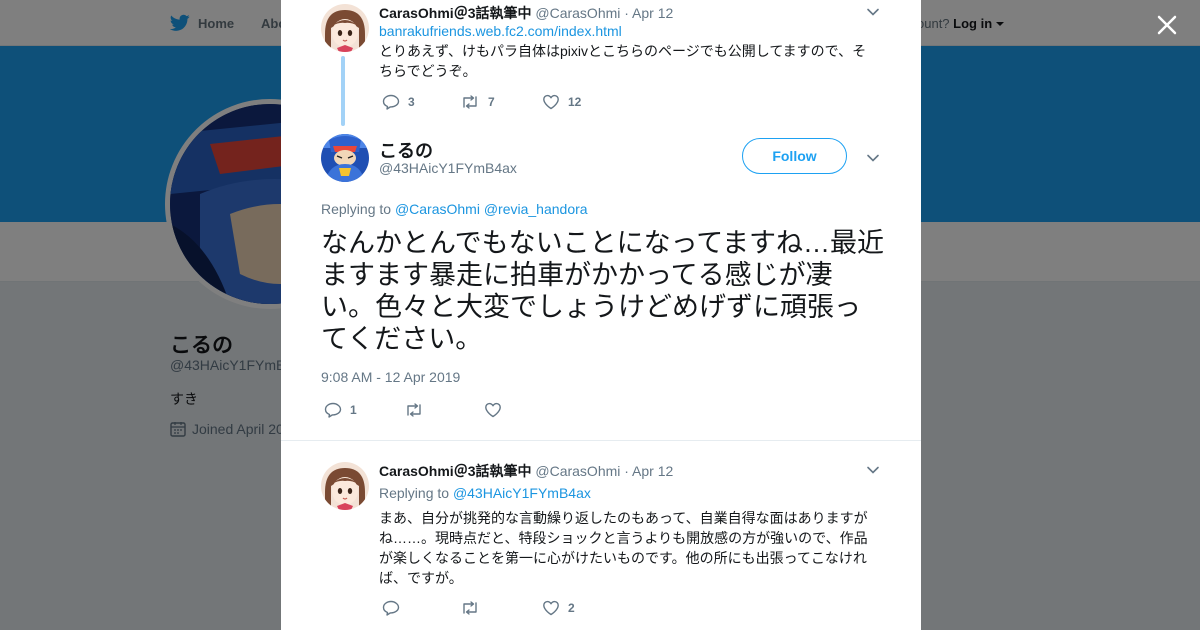 The height and width of the screenshot is (630, 1200). I want to click on main-tweet-handle: @43HAicY1FYmB4ax, so click(448, 168).